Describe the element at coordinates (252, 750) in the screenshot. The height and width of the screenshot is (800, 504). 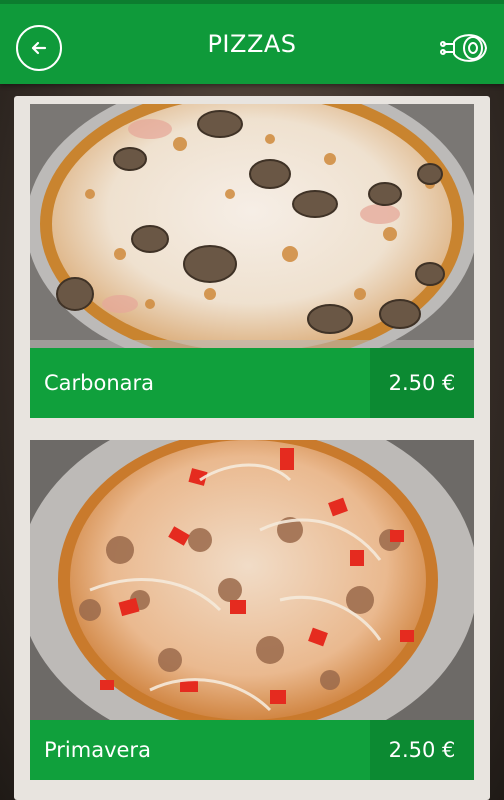
I see `item-footer: Primavera 2.50 €` at that location.